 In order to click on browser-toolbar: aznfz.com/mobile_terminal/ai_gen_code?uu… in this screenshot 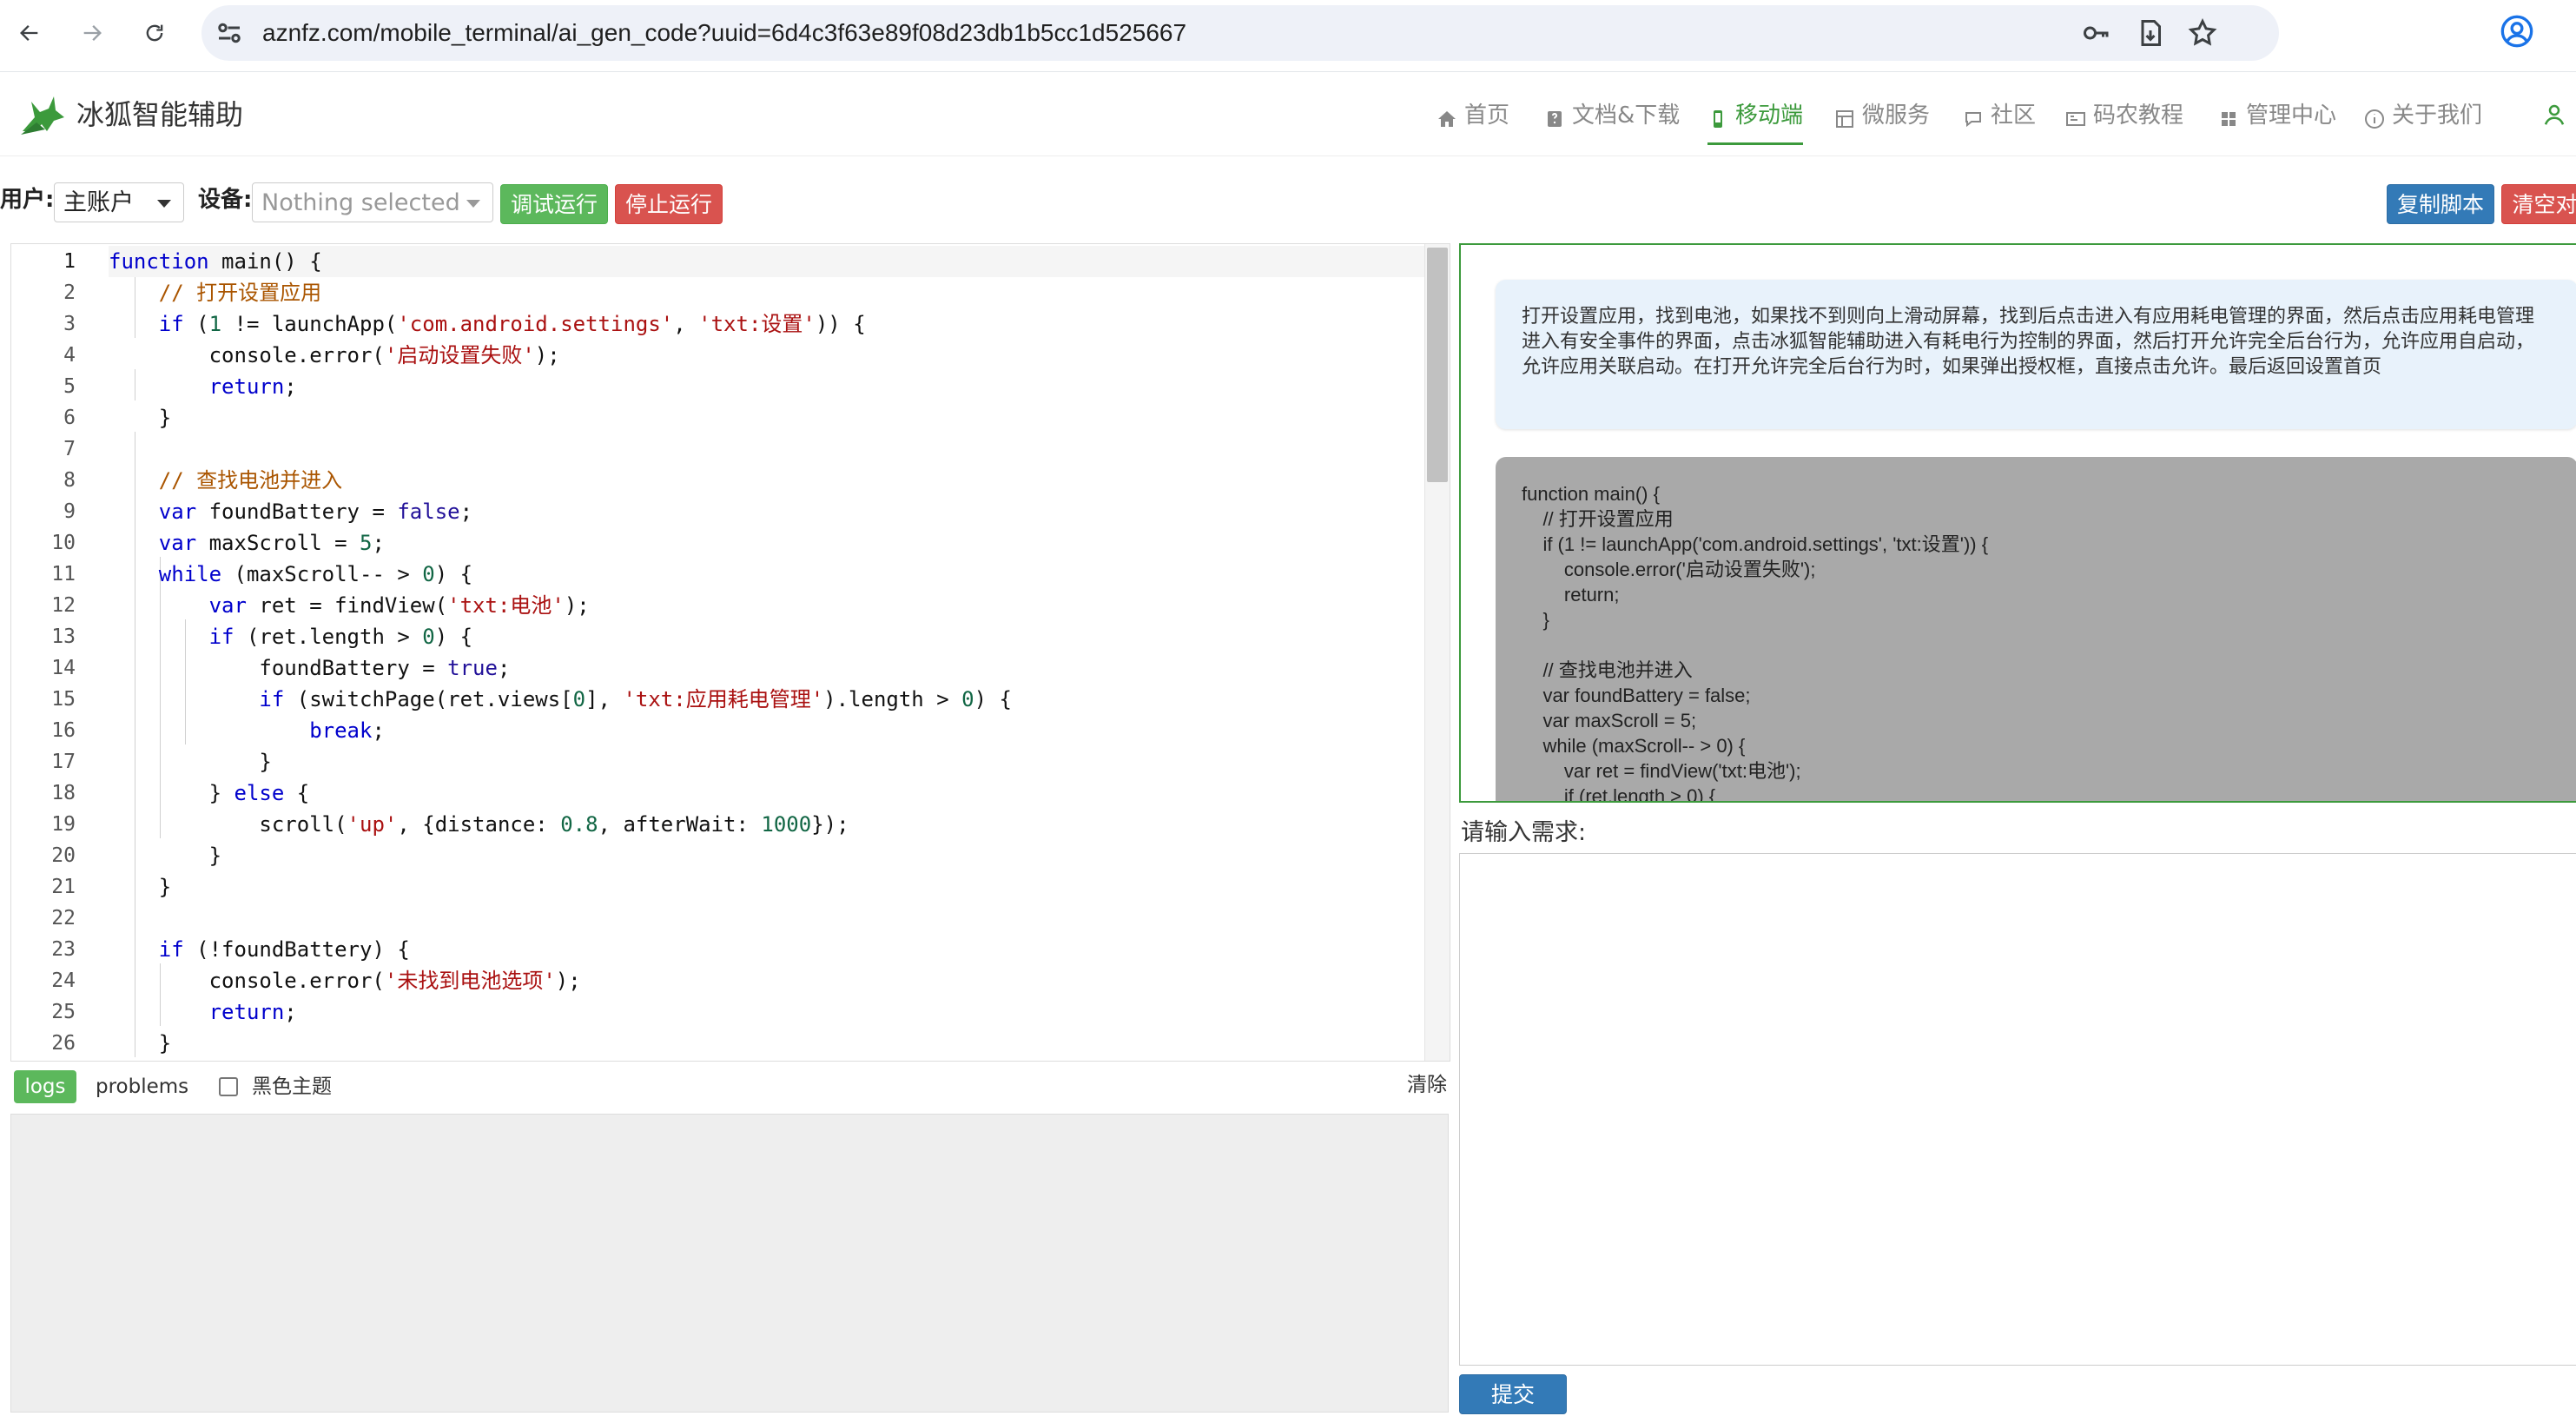, I will do `click(1288, 36)`.